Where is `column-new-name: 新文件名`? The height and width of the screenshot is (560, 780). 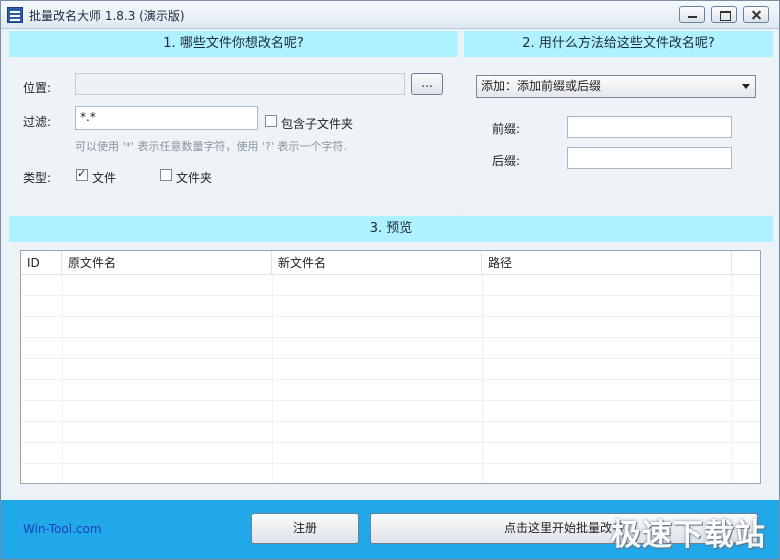 column-new-name: 新文件名 is located at coordinates (377, 263).